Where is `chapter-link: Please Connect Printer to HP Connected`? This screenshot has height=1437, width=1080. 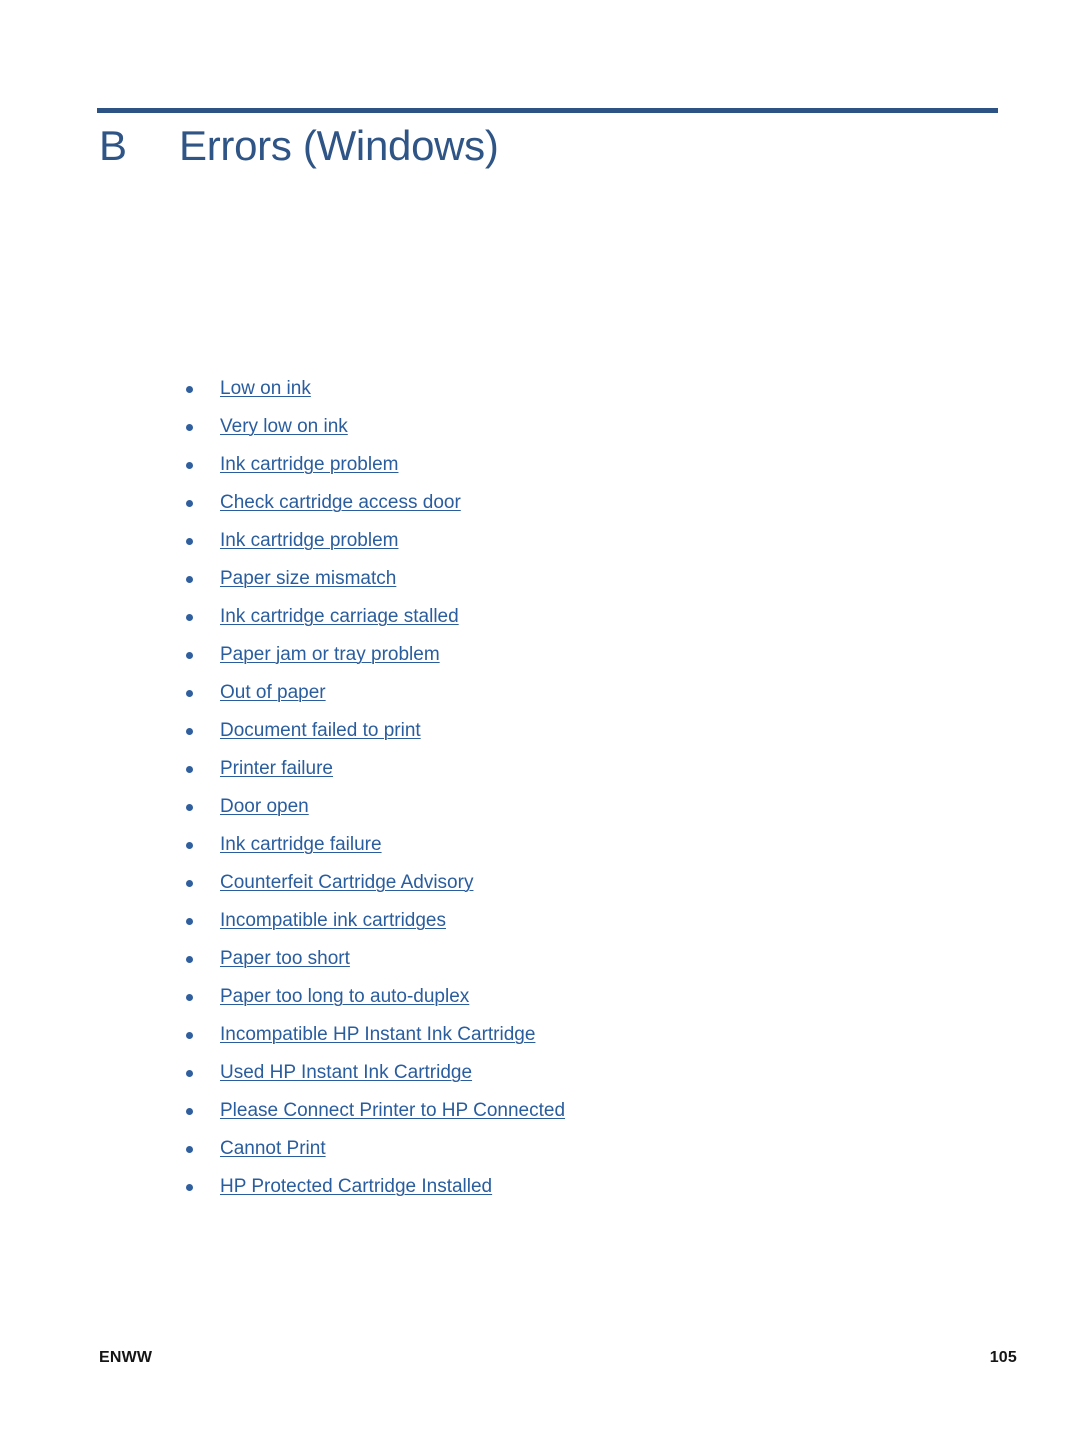
chapter-link: Please Connect Printer to HP Connected is located at coordinates (392, 1111).